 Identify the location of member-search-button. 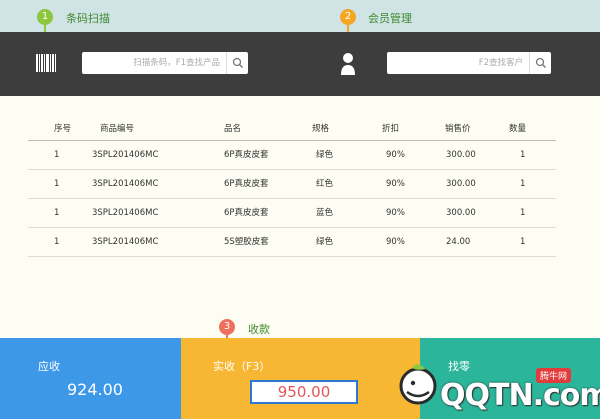
(540, 63).